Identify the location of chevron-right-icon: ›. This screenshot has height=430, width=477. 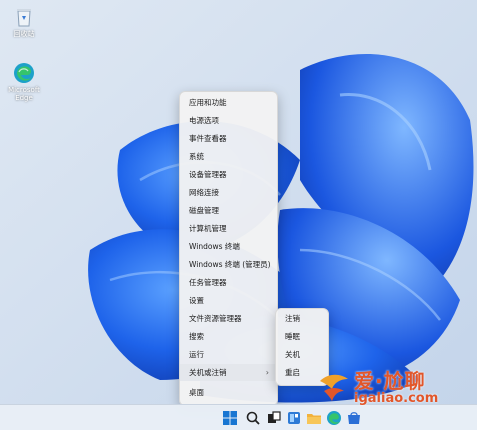
(267, 372).